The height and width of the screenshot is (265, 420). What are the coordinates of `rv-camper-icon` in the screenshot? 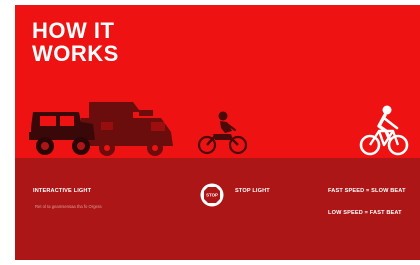 It's located at (127, 129).